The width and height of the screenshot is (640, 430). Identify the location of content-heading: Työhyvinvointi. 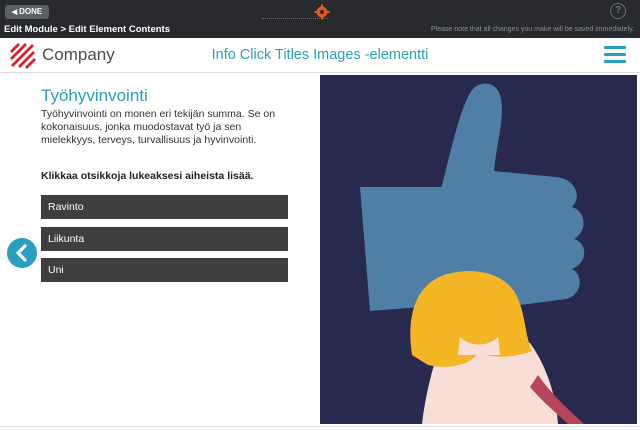
(94, 95).